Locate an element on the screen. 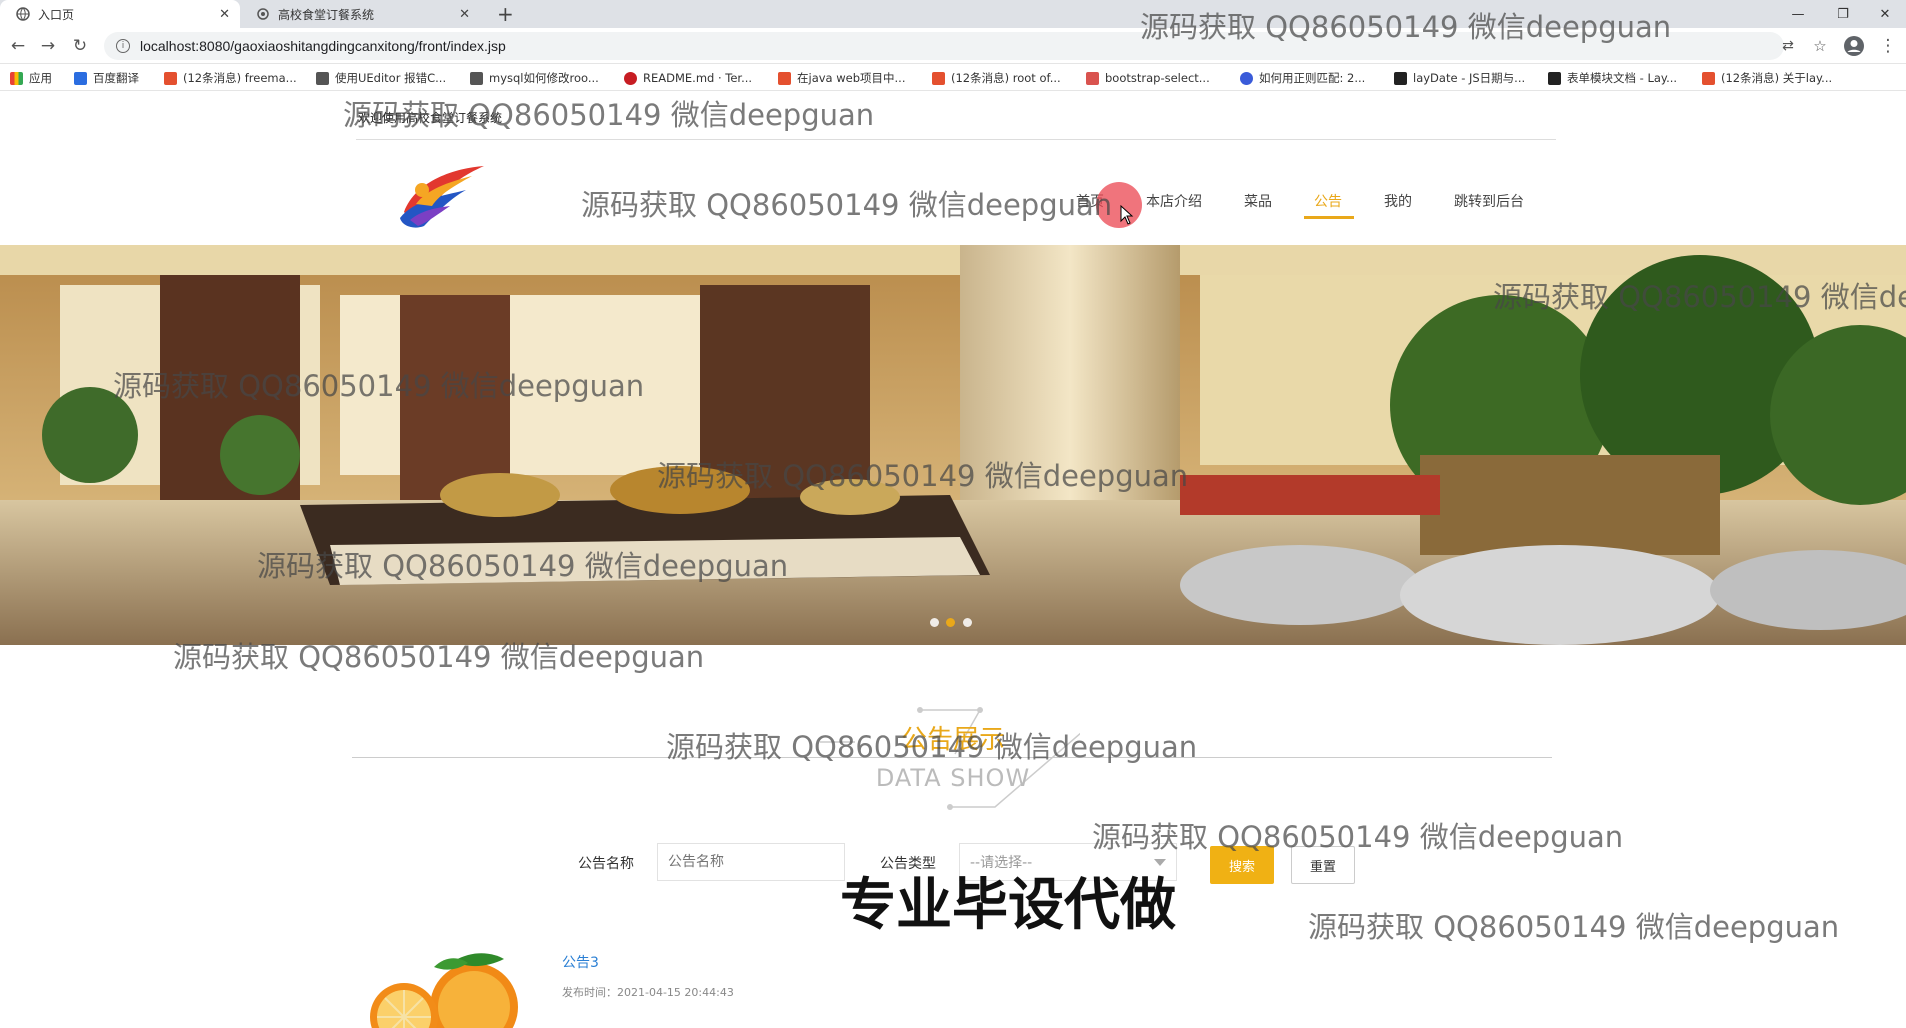  section-divider is located at coordinates (952, 757).